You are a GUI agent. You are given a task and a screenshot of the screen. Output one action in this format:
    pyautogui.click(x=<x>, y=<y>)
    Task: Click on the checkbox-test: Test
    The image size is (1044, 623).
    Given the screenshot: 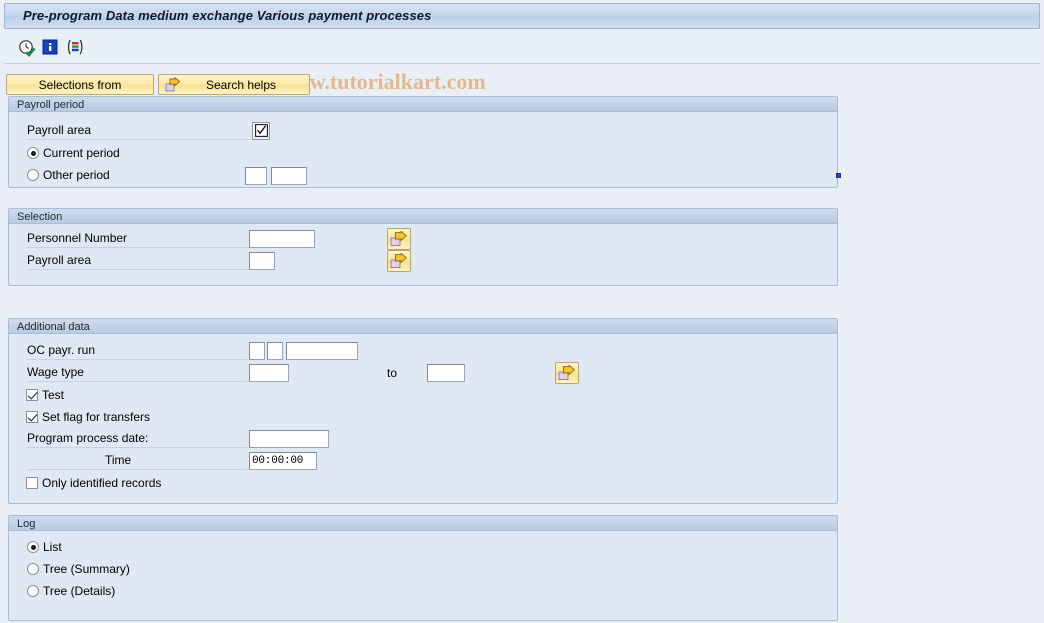 What is the action you would take?
    pyautogui.click(x=45, y=395)
    